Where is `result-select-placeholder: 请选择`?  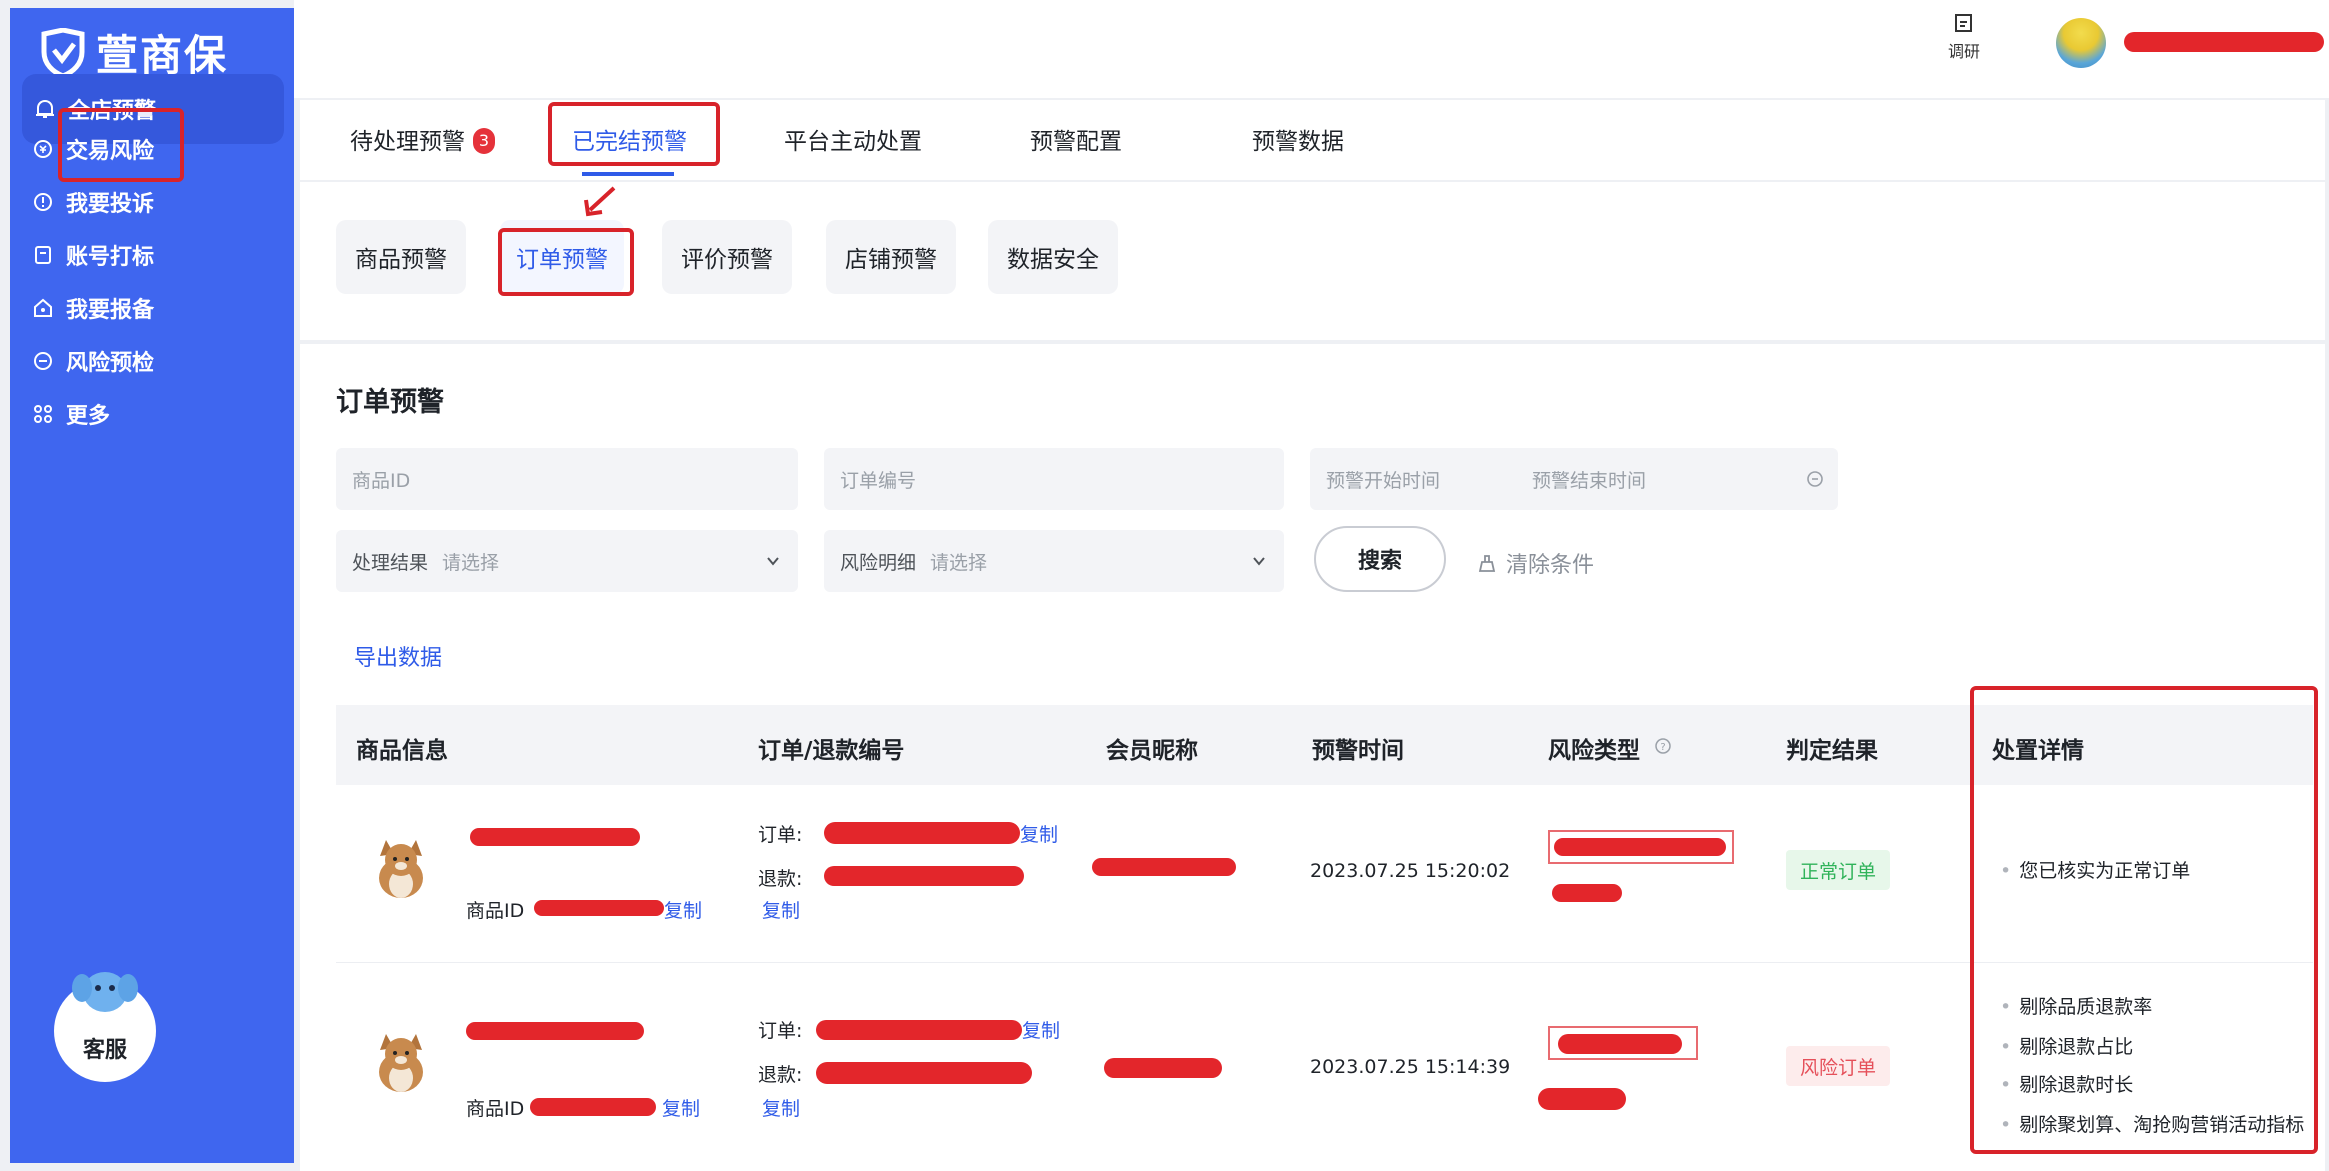
result-select-placeholder: 请选择 is located at coordinates (471, 562).